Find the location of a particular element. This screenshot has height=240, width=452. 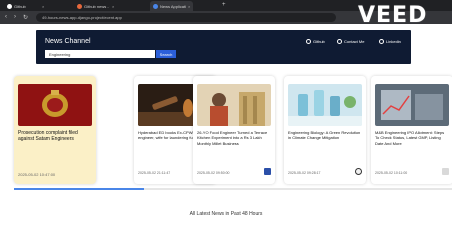

nav-link-github: Github is located at coordinates (315, 41).